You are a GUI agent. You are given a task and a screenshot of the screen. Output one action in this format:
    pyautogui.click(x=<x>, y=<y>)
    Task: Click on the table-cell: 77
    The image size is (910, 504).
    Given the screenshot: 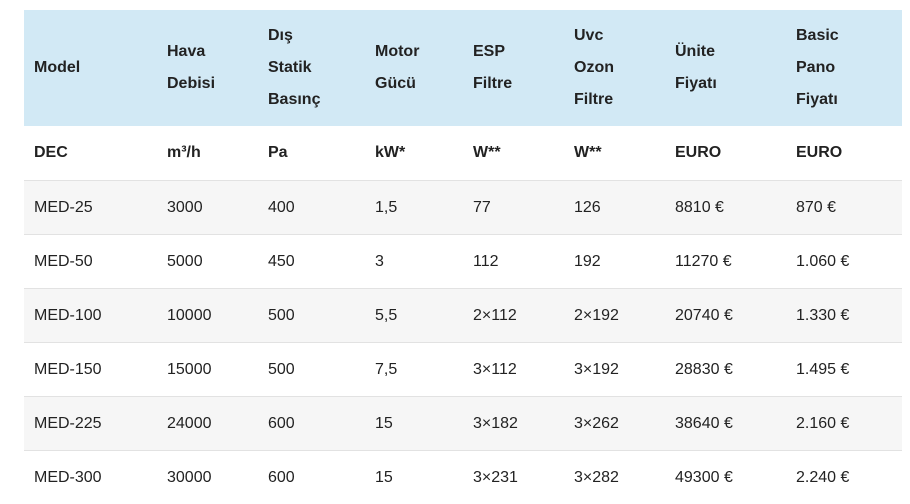 What is the action you would take?
    pyautogui.click(x=513, y=208)
    